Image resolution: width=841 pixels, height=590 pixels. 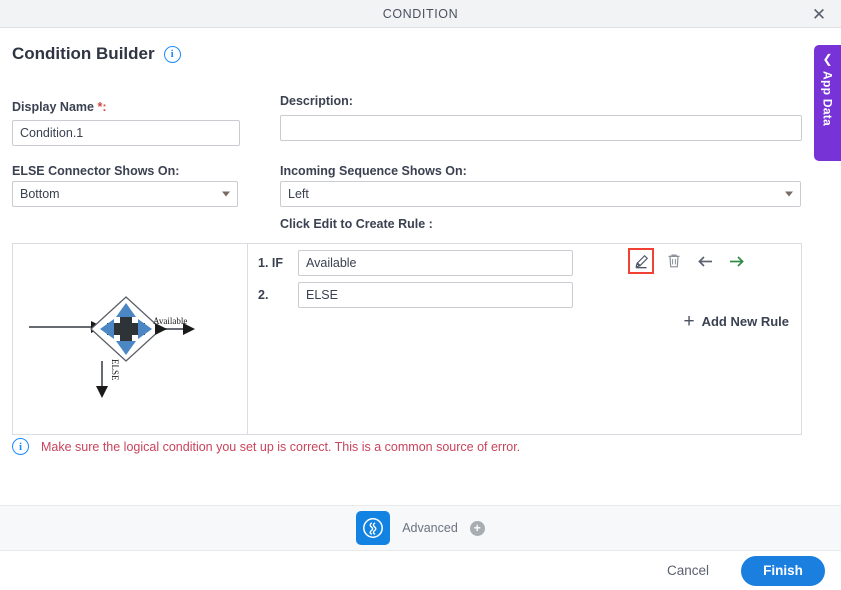 I want to click on else-connector-label: ELSE Connector Shows On:, so click(x=96, y=171).